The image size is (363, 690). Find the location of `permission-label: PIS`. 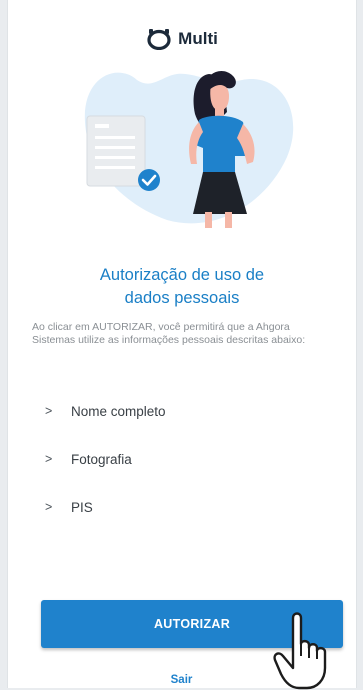

permission-label: PIS is located at coordinates (82, 507).